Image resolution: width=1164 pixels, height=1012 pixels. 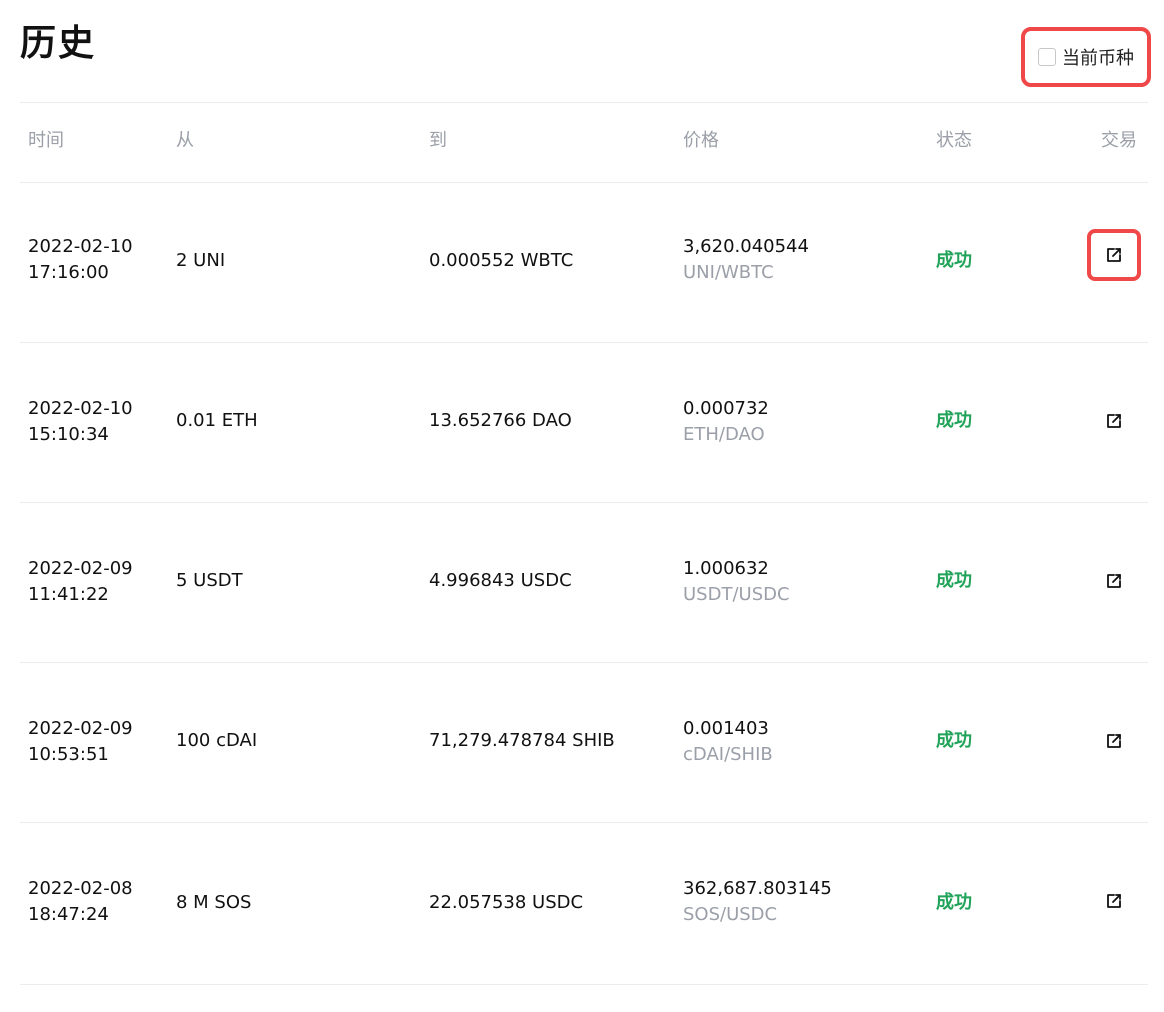 What do you see at coordinates (757, 888) in the screenshot?
I see `row-price-value: 362,687.803145` at bounding box center [757, 888].